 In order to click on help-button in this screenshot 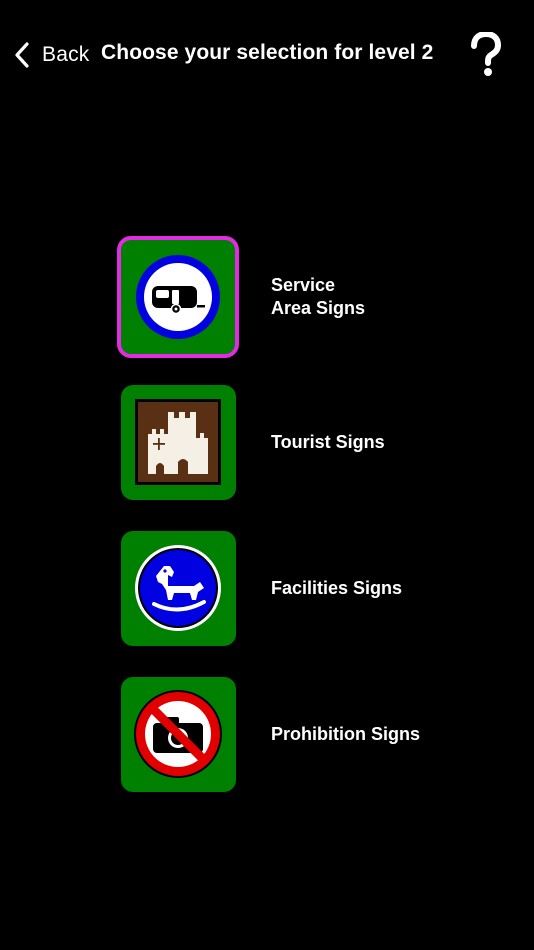, I will do `click(486, 55)`.